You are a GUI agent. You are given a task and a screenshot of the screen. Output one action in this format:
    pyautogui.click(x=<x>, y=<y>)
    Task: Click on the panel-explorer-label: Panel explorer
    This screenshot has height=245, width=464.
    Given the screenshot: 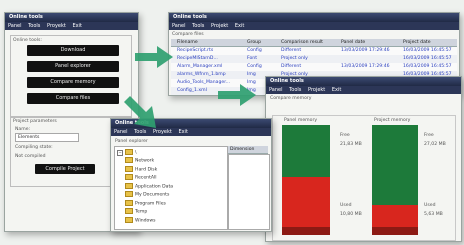 What is the action you would take?
    pyautogui.click(x=131, y=141)
    